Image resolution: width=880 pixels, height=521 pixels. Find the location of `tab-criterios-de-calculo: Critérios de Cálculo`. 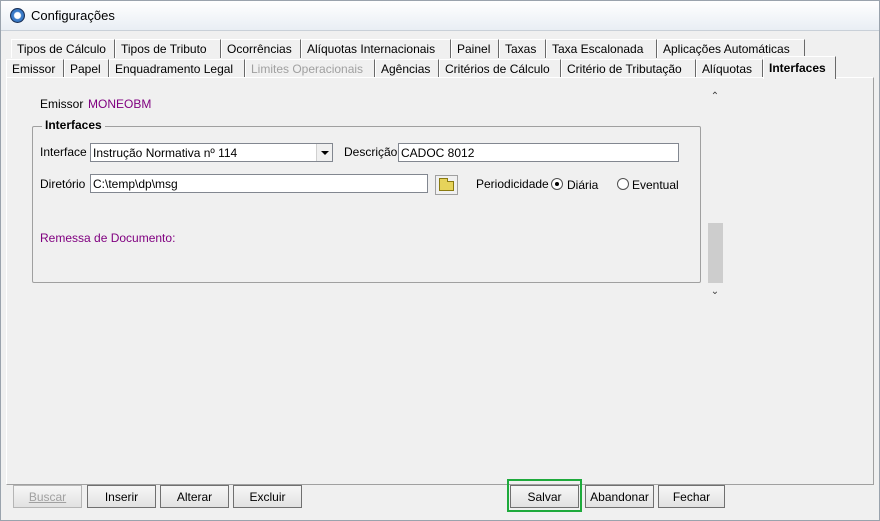

tab-criterios-de-calculo: Critérios de Cálculo is located at coordinates (500, 68).